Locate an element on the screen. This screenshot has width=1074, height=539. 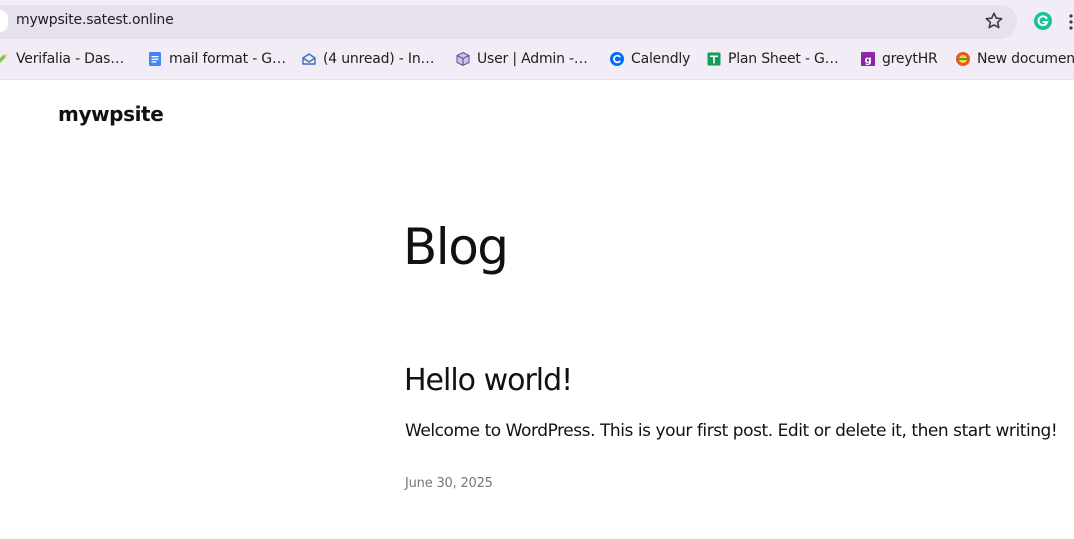
post-date: June 30, 2025 is located at coordinates (449, 483).